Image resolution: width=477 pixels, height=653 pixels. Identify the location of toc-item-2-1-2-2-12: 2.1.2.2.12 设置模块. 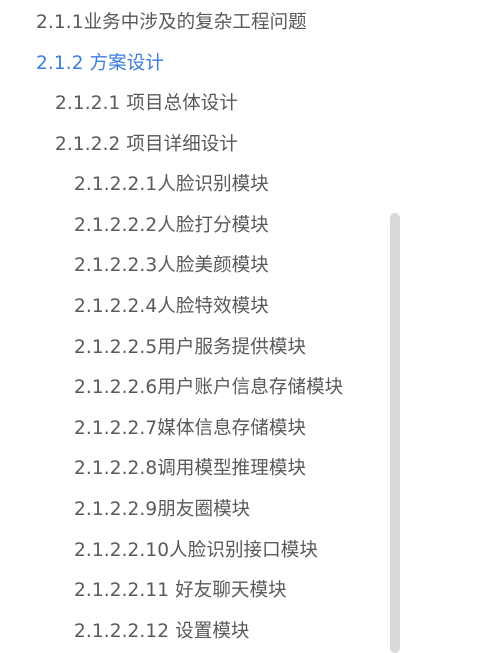
(162, 632).